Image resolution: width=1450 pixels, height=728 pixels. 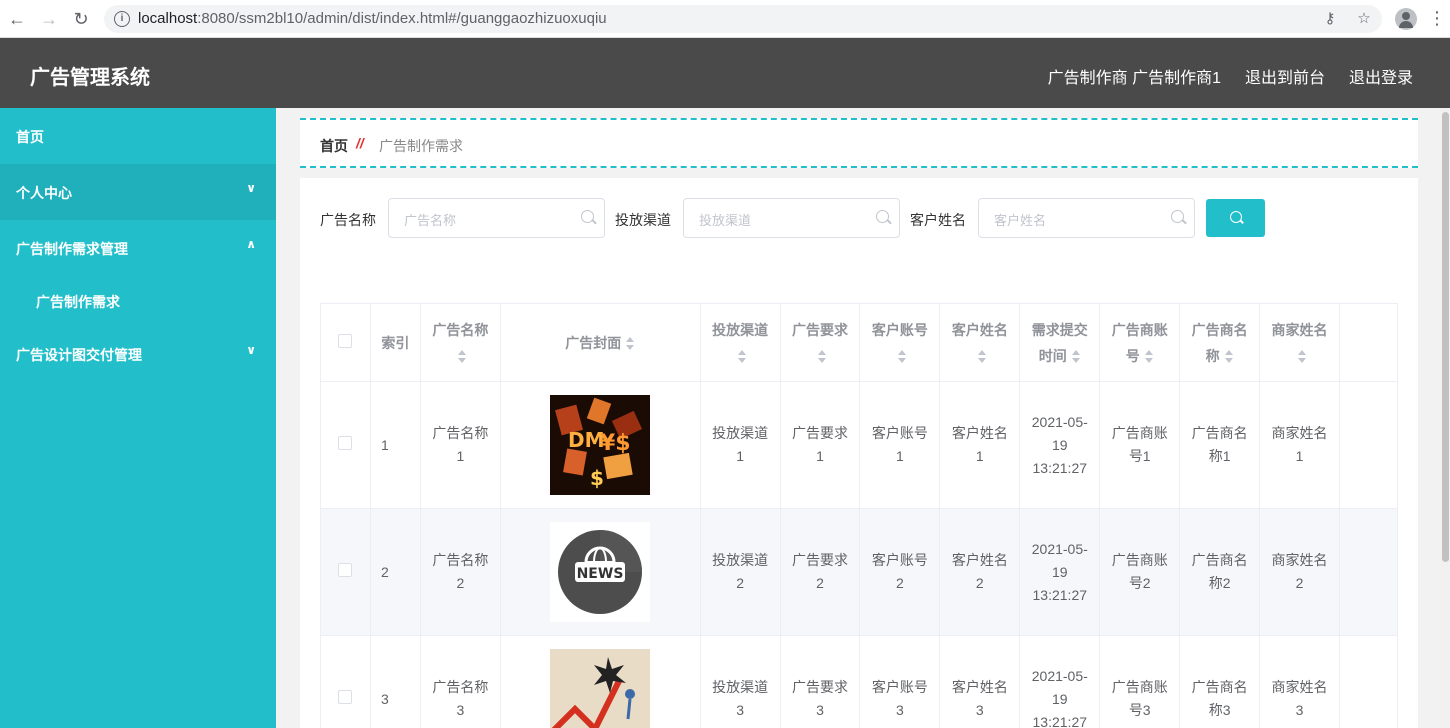 What do you see at coordinates (17, 19) in the screenshot?
I see `back-icon: ←` at bounding box center [17, 19].